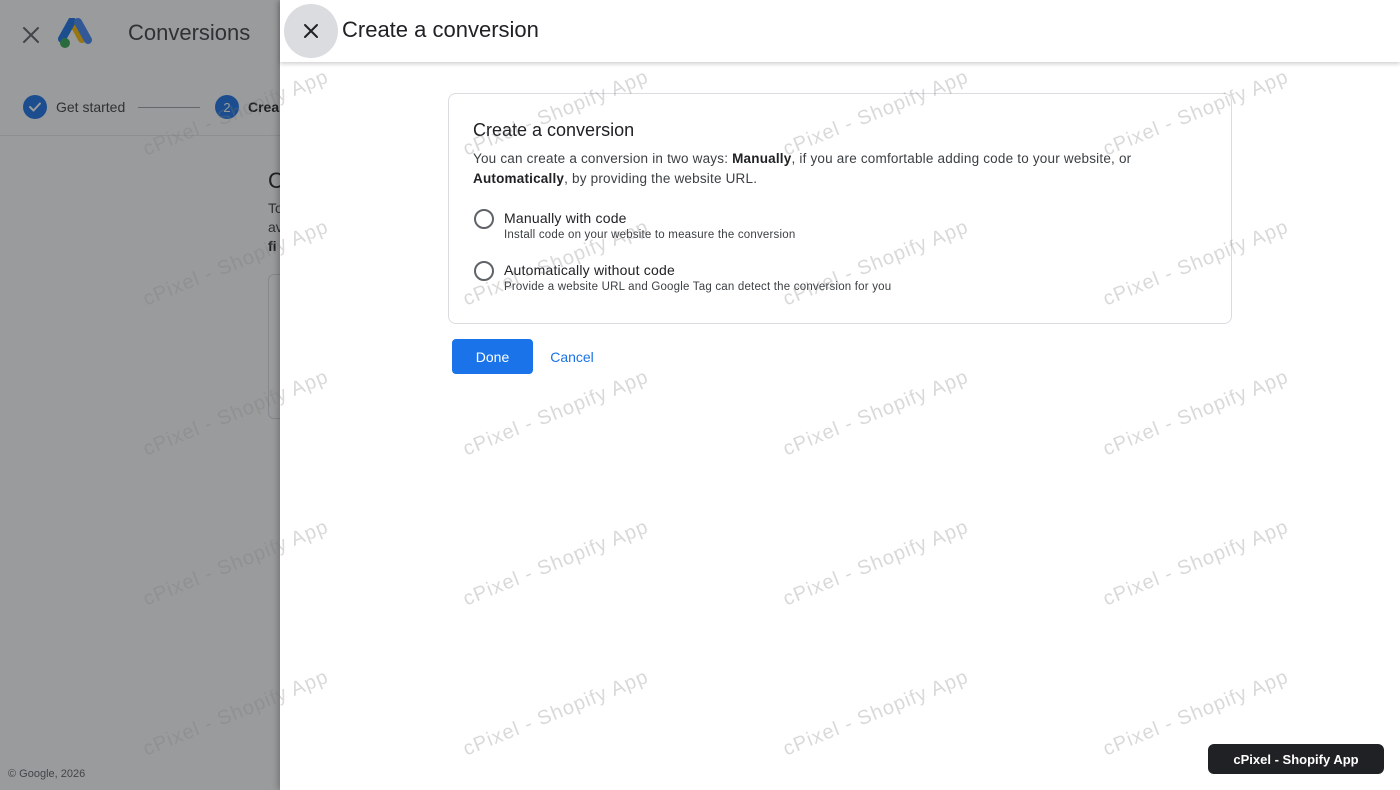 This screenshot has width=1400, height=790. What do you see at coordinates (572, 356) in the screenshot?
I see `cancel-button: Cancel` at bounding box center [572, 356].